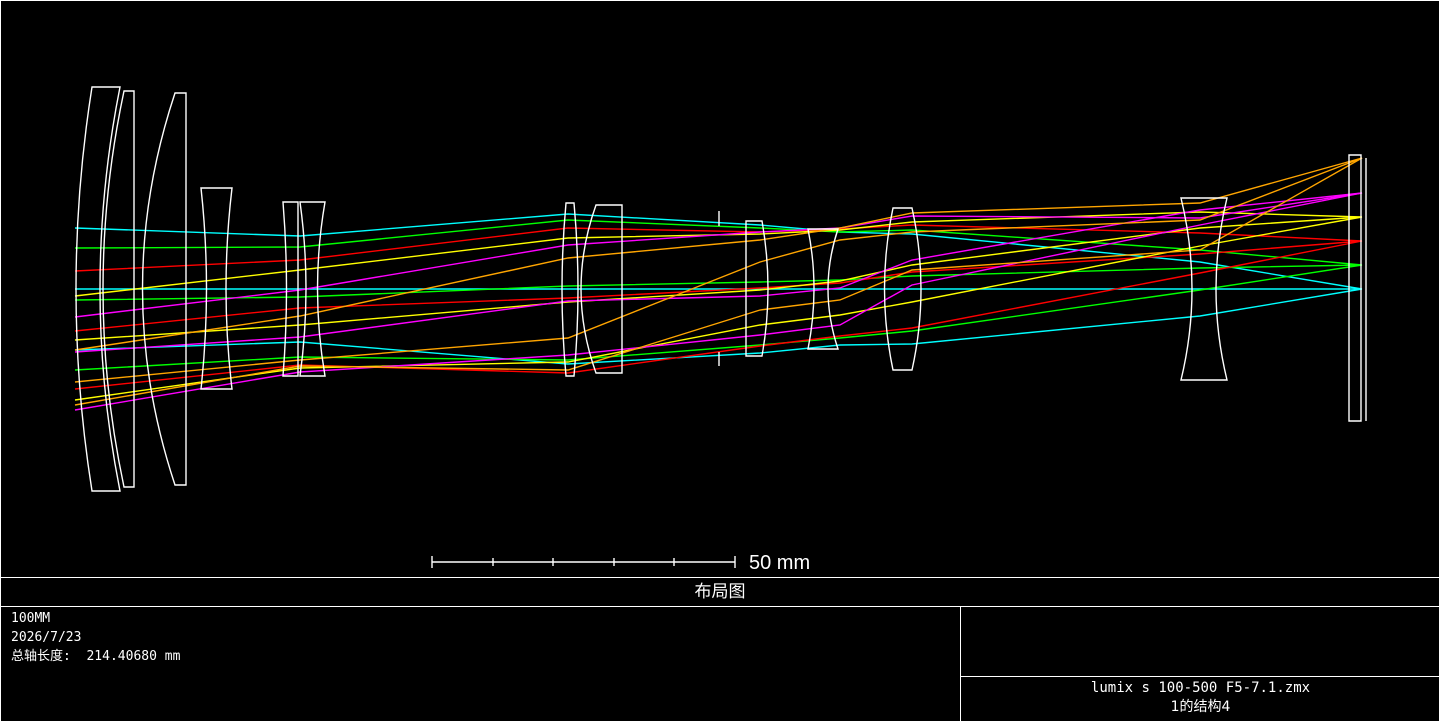 The width and height of the screenshot is (1440, 722). What do you see at coordinates (41, 656) in the screenshot?
I see `axis-length-label: 总轴长度:` at bounding box center [41, 656].